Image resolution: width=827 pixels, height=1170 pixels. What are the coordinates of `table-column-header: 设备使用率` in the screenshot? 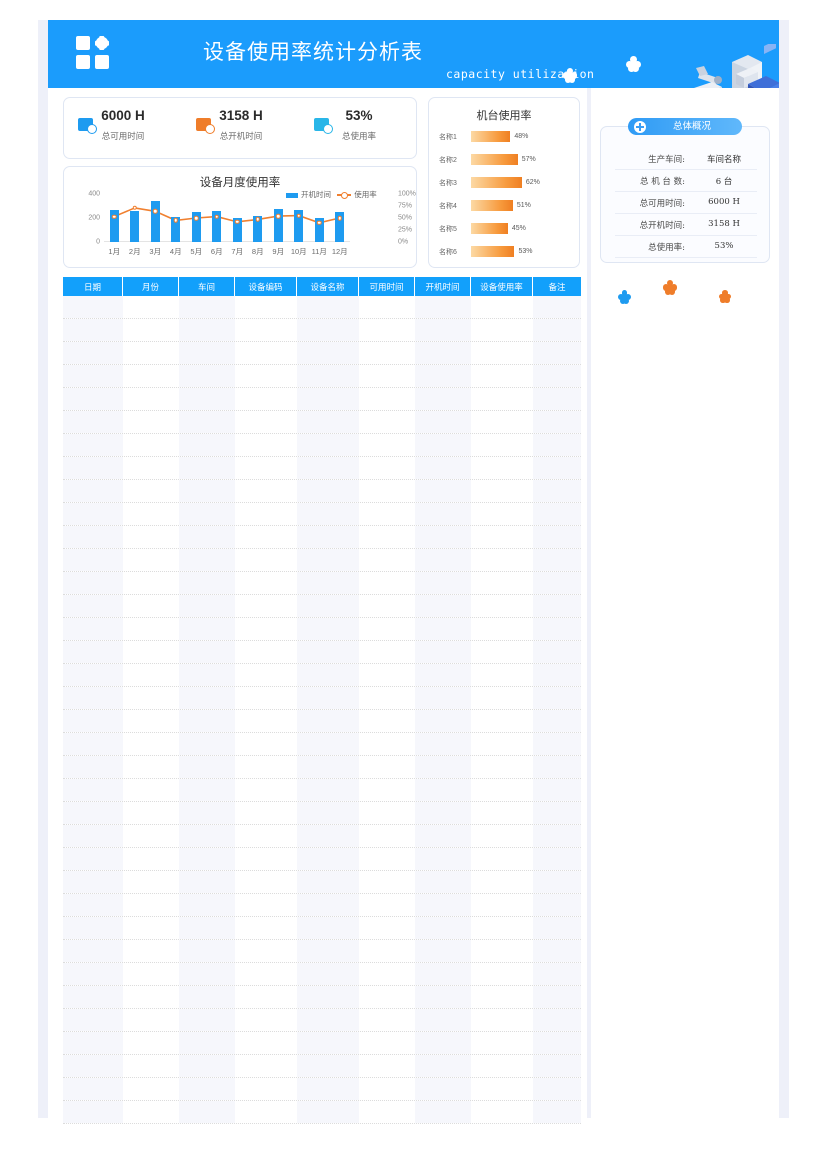 It's located at (502, 286).